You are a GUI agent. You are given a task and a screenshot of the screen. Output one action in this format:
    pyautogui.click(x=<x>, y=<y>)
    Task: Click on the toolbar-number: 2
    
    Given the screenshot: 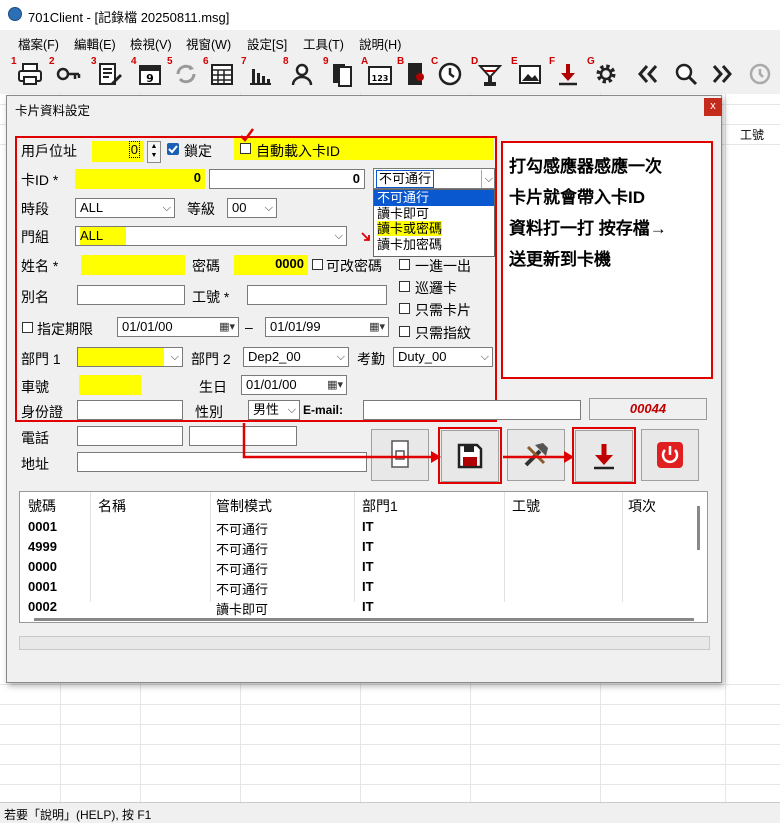 What is the action you would take?
    pyautogui.click(x=52, y=61)
    